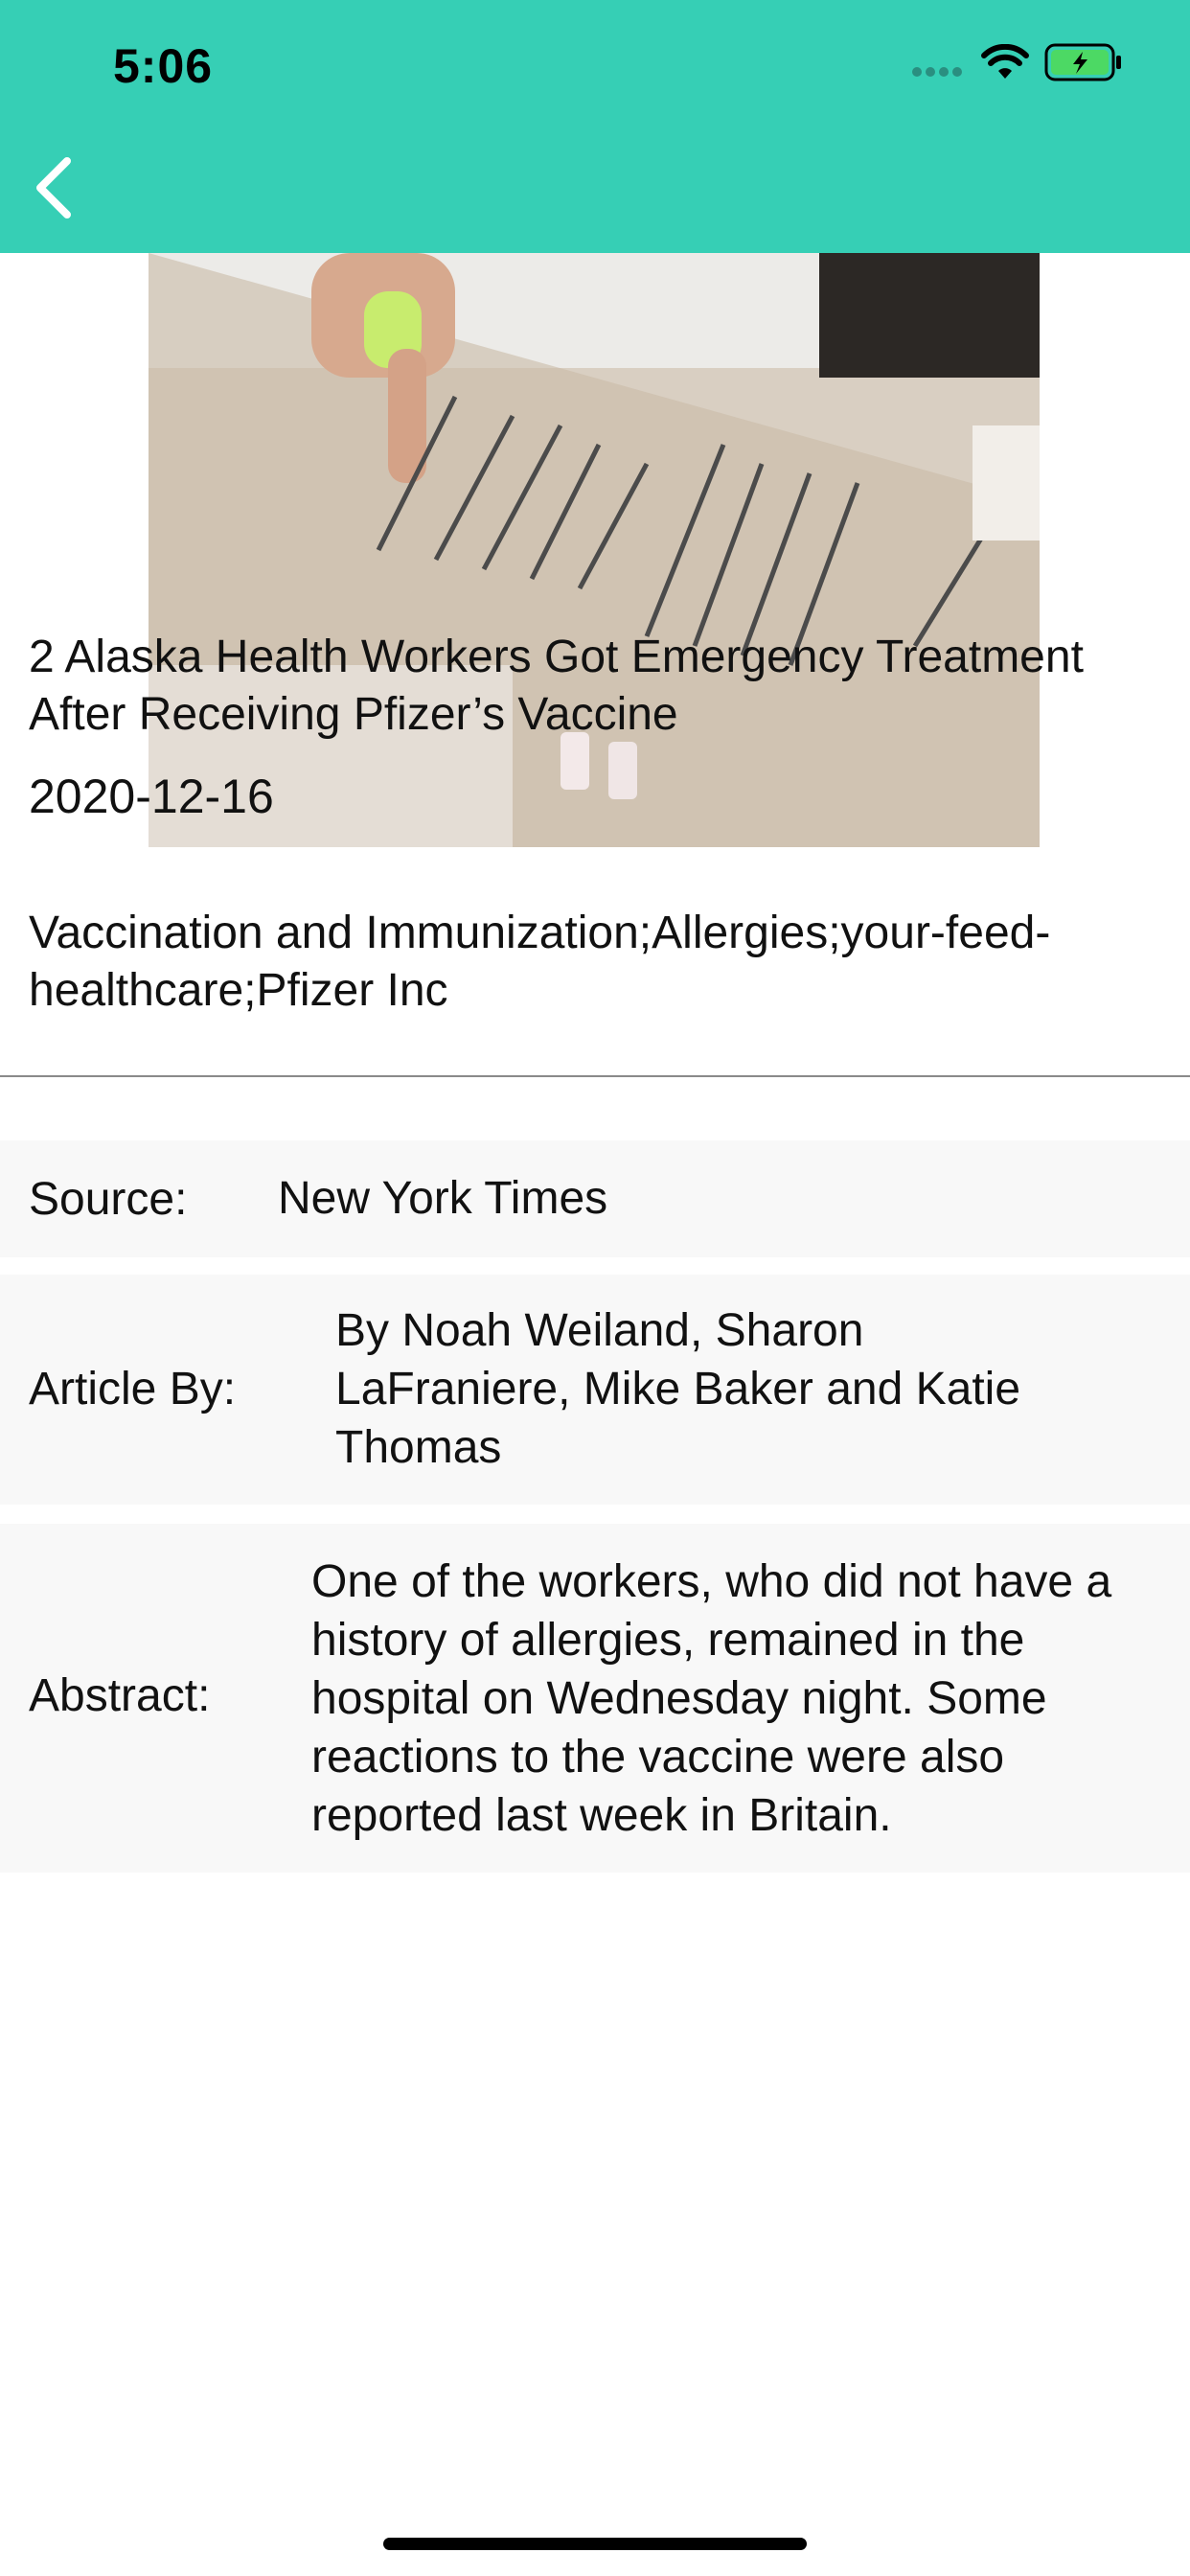 The height and width of the screenshot is (2576, 1190). Describe the element at coordinates (1005, 62) in the screenshot. I see `wifi-icon` at that location.